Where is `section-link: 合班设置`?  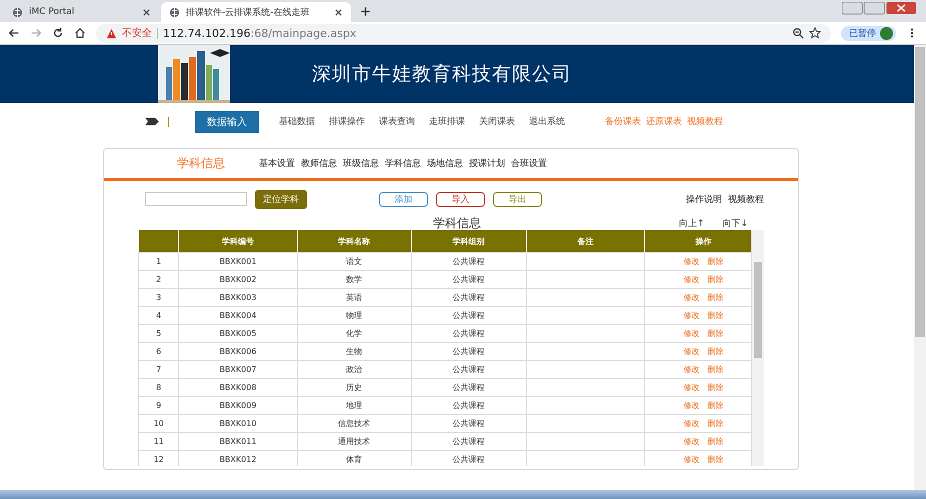
section-link: 合班设置 is located at coordinates (529, 163).